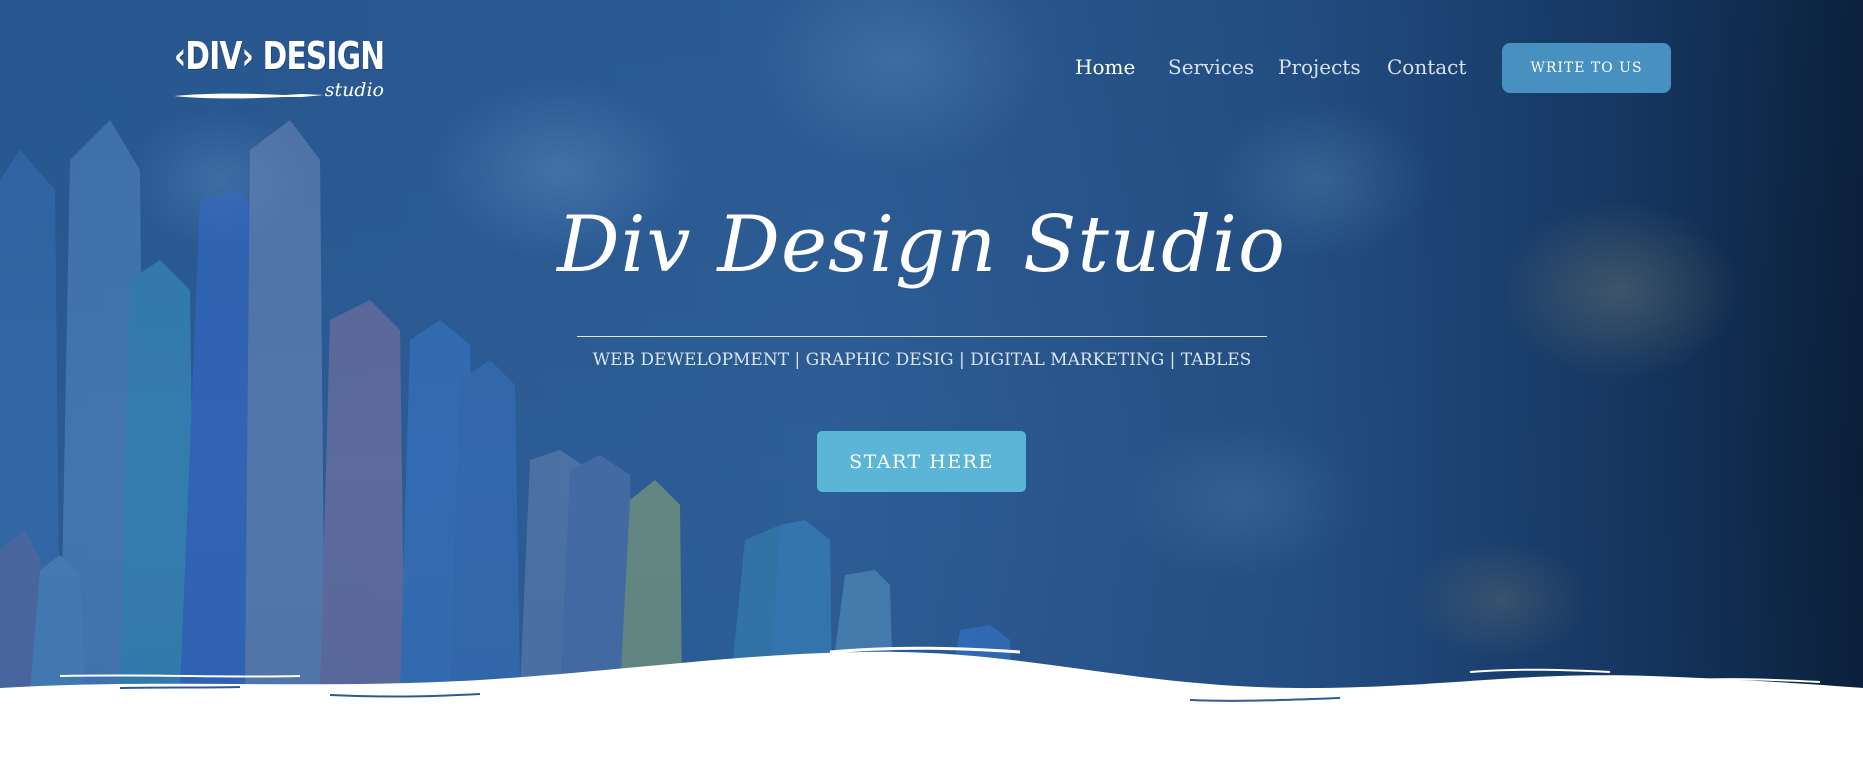 The height and width of the screenshot is (778, 1863). Describe the element at coordinates (1105, 67) in the screenshot. I see `nav-home: Home` at that location.